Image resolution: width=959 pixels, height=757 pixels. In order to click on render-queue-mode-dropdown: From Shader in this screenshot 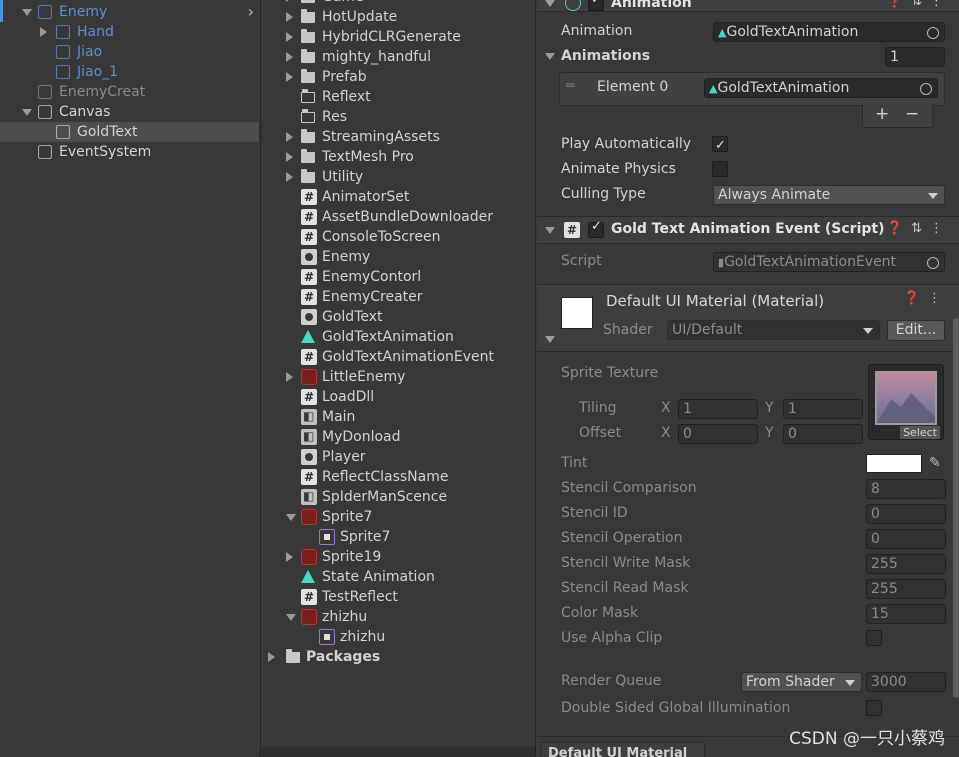, I will do `click(801, 682)`.